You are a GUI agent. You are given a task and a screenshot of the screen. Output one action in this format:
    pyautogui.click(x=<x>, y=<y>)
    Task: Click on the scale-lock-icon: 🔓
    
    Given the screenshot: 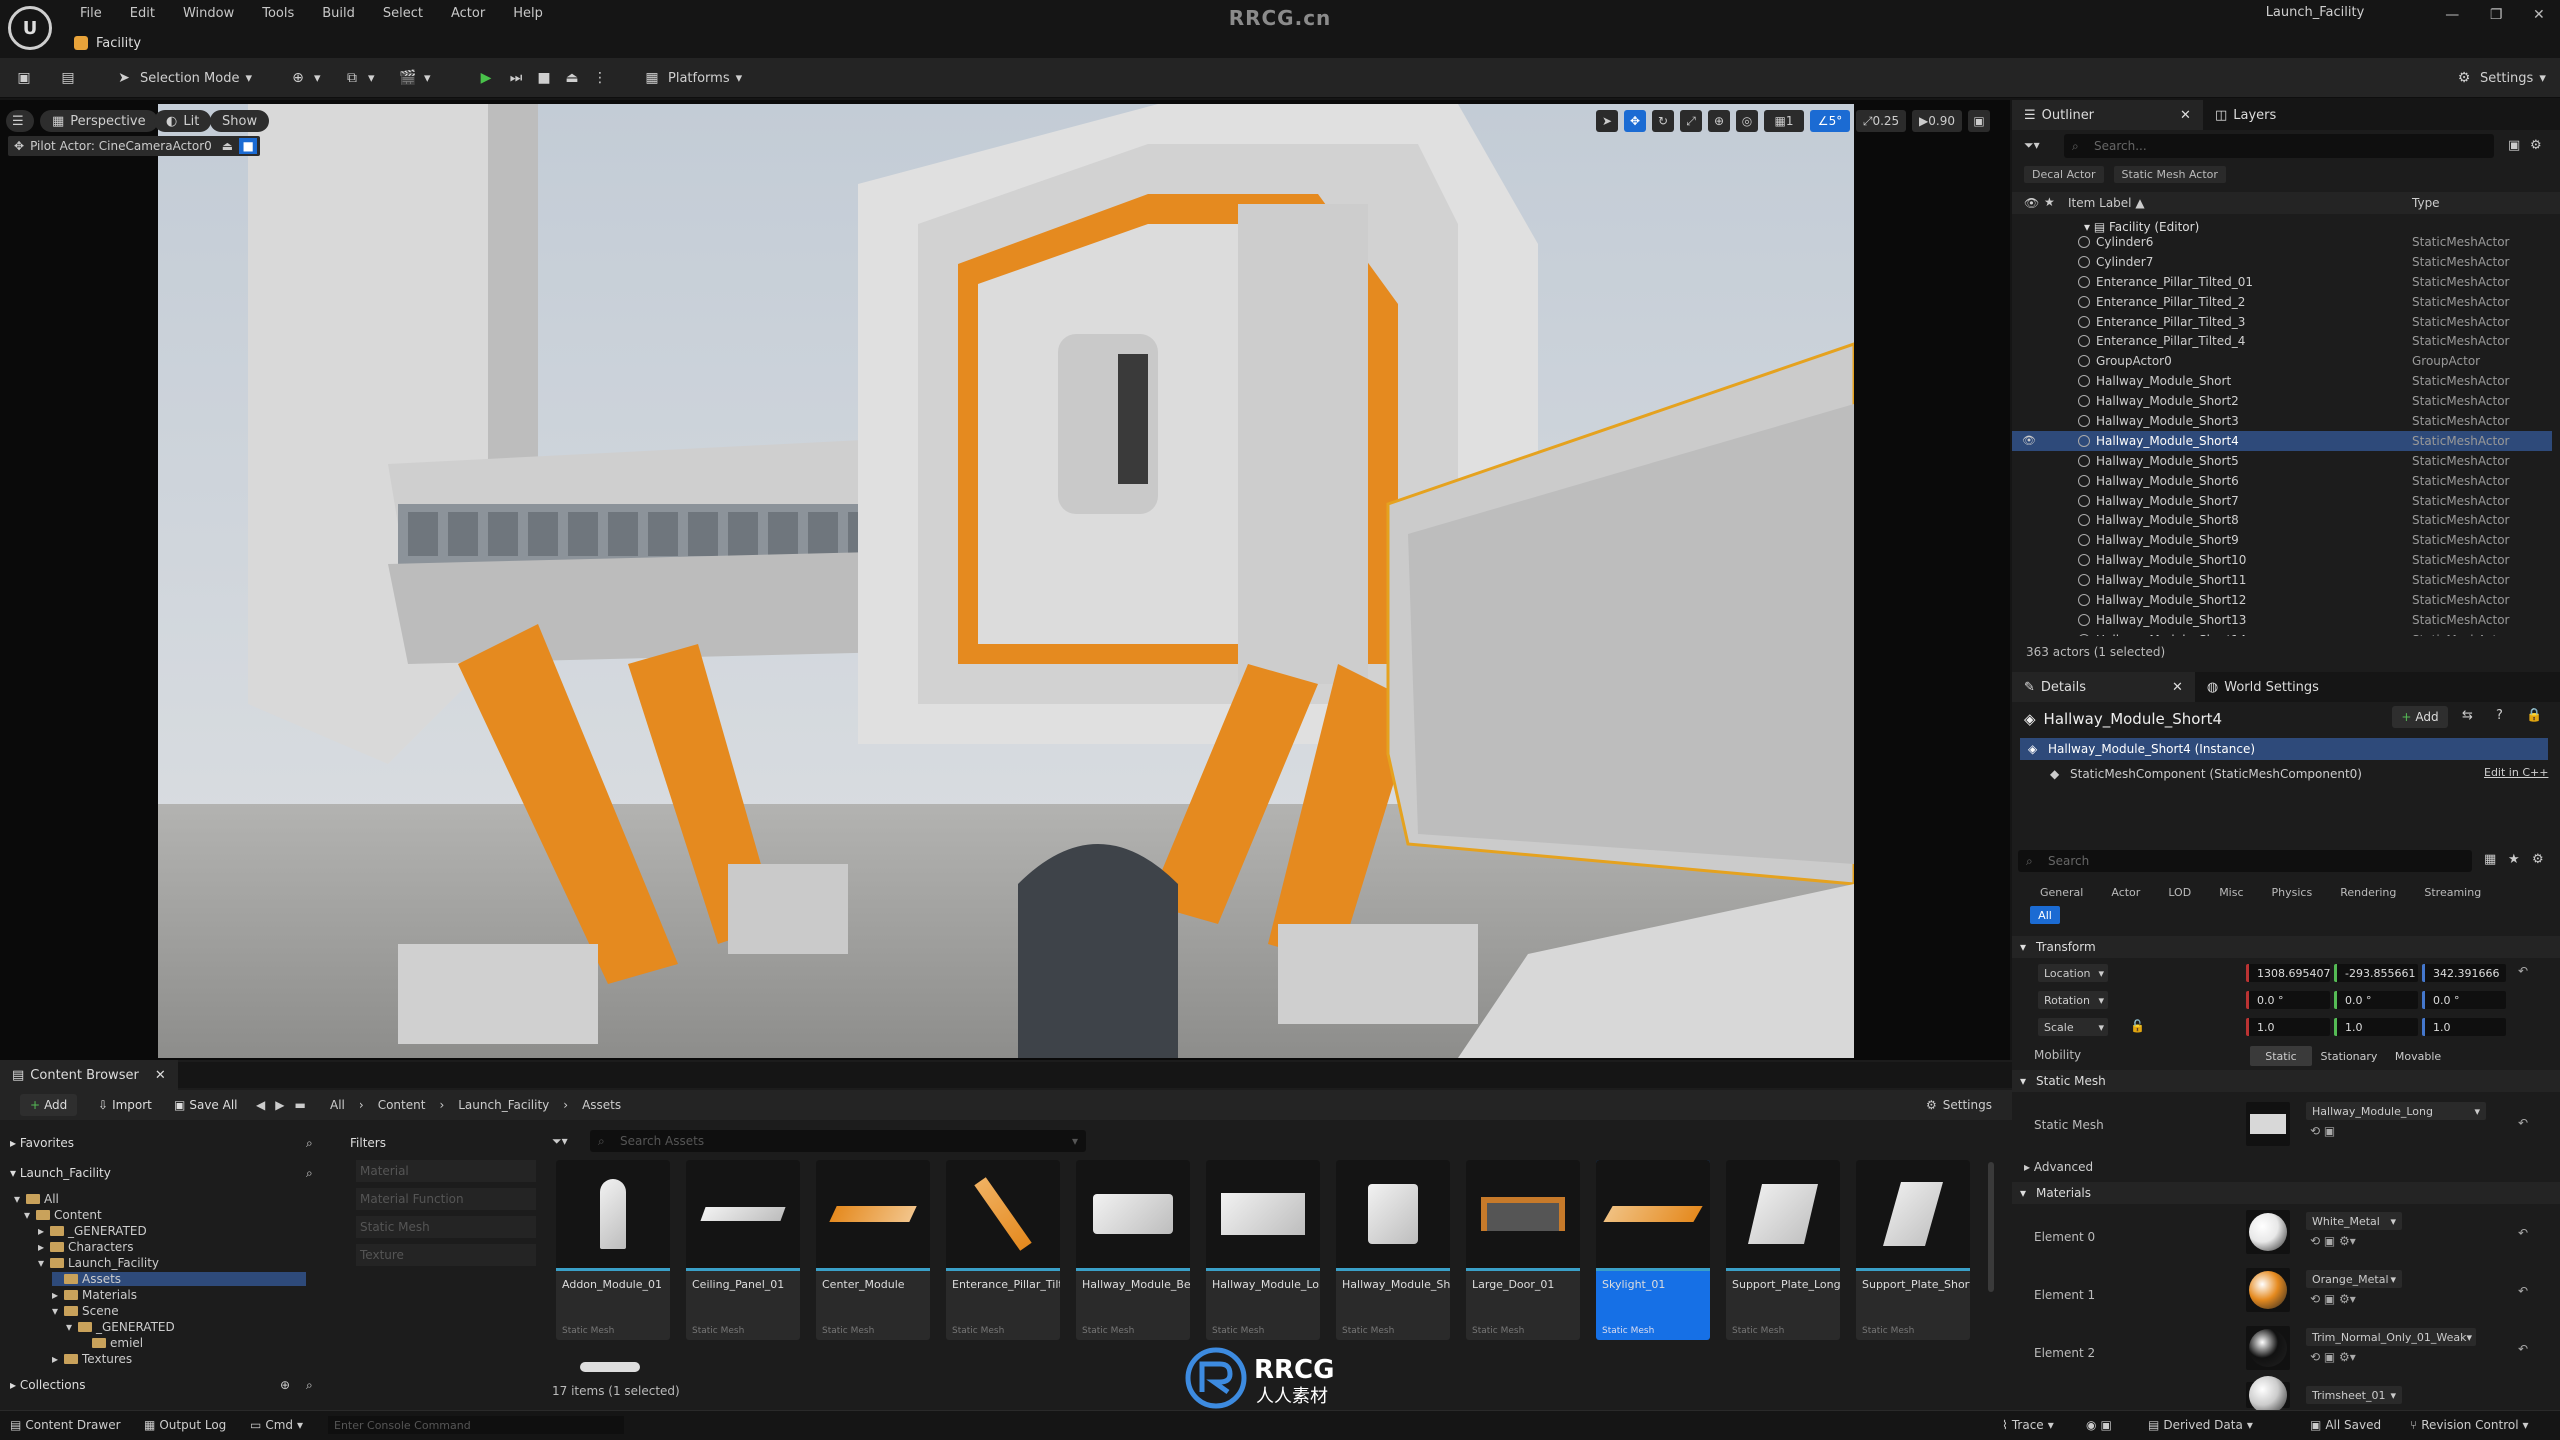 What is the action you would take?
    pyautogui.click(x=2137, y=1026)
    